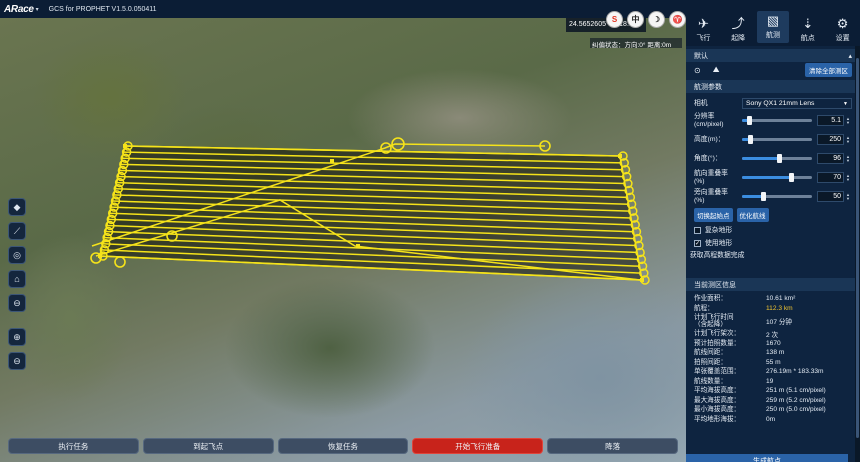  What do you see at coordinates (635, 19) in the screenshot?
I see `chinese-icon: 中` at bounding box center [635, 19].